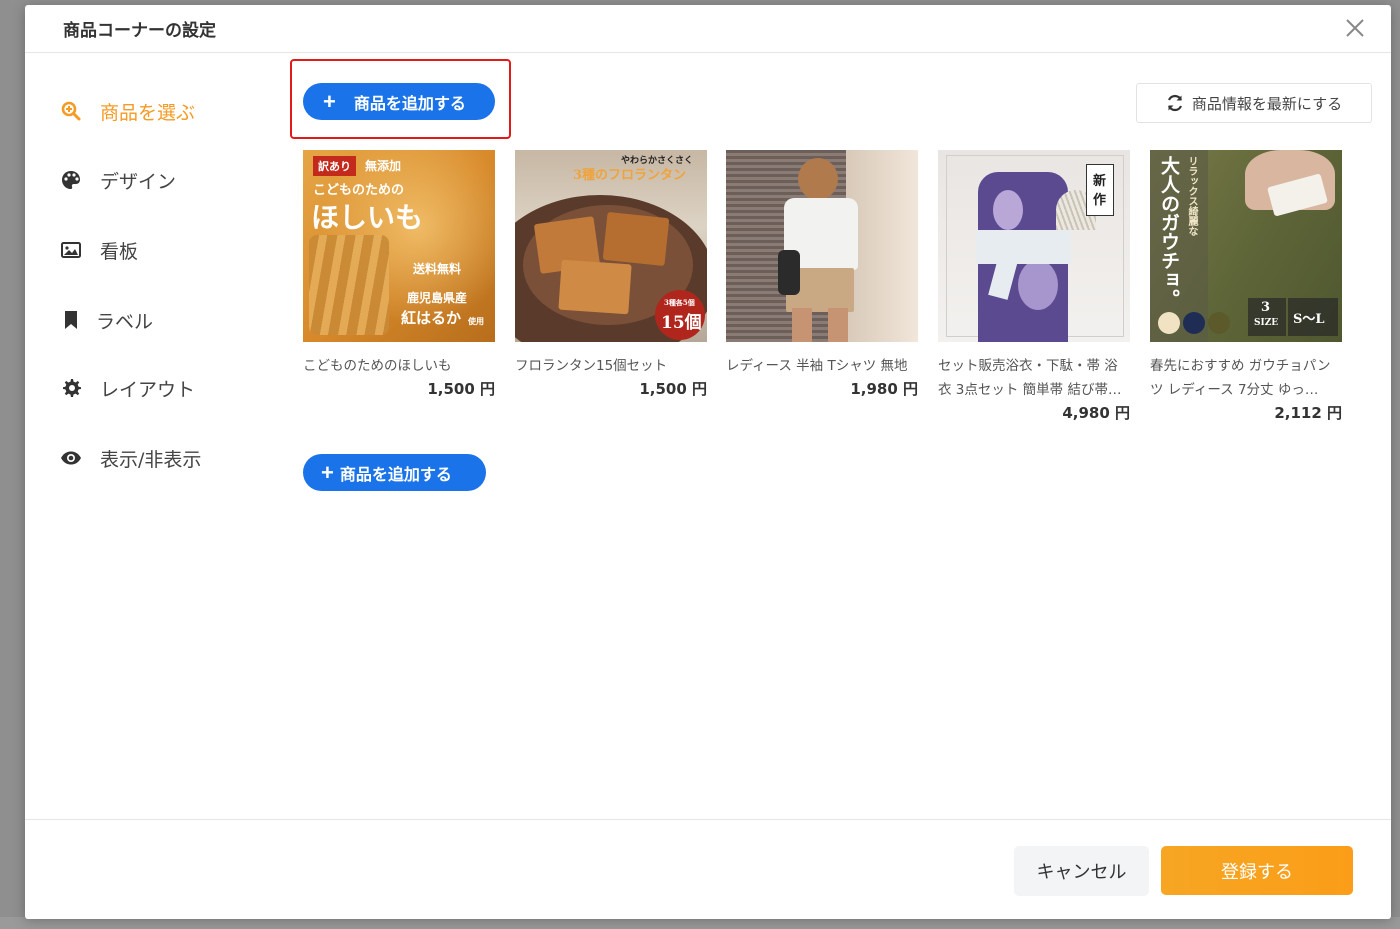 Image resolution: width=1400 pixels, height=929 pixels. What do you see at coordinates (1355, 28) in the screenshot?
I see `close-icon` at bounding box center [1355, 28].